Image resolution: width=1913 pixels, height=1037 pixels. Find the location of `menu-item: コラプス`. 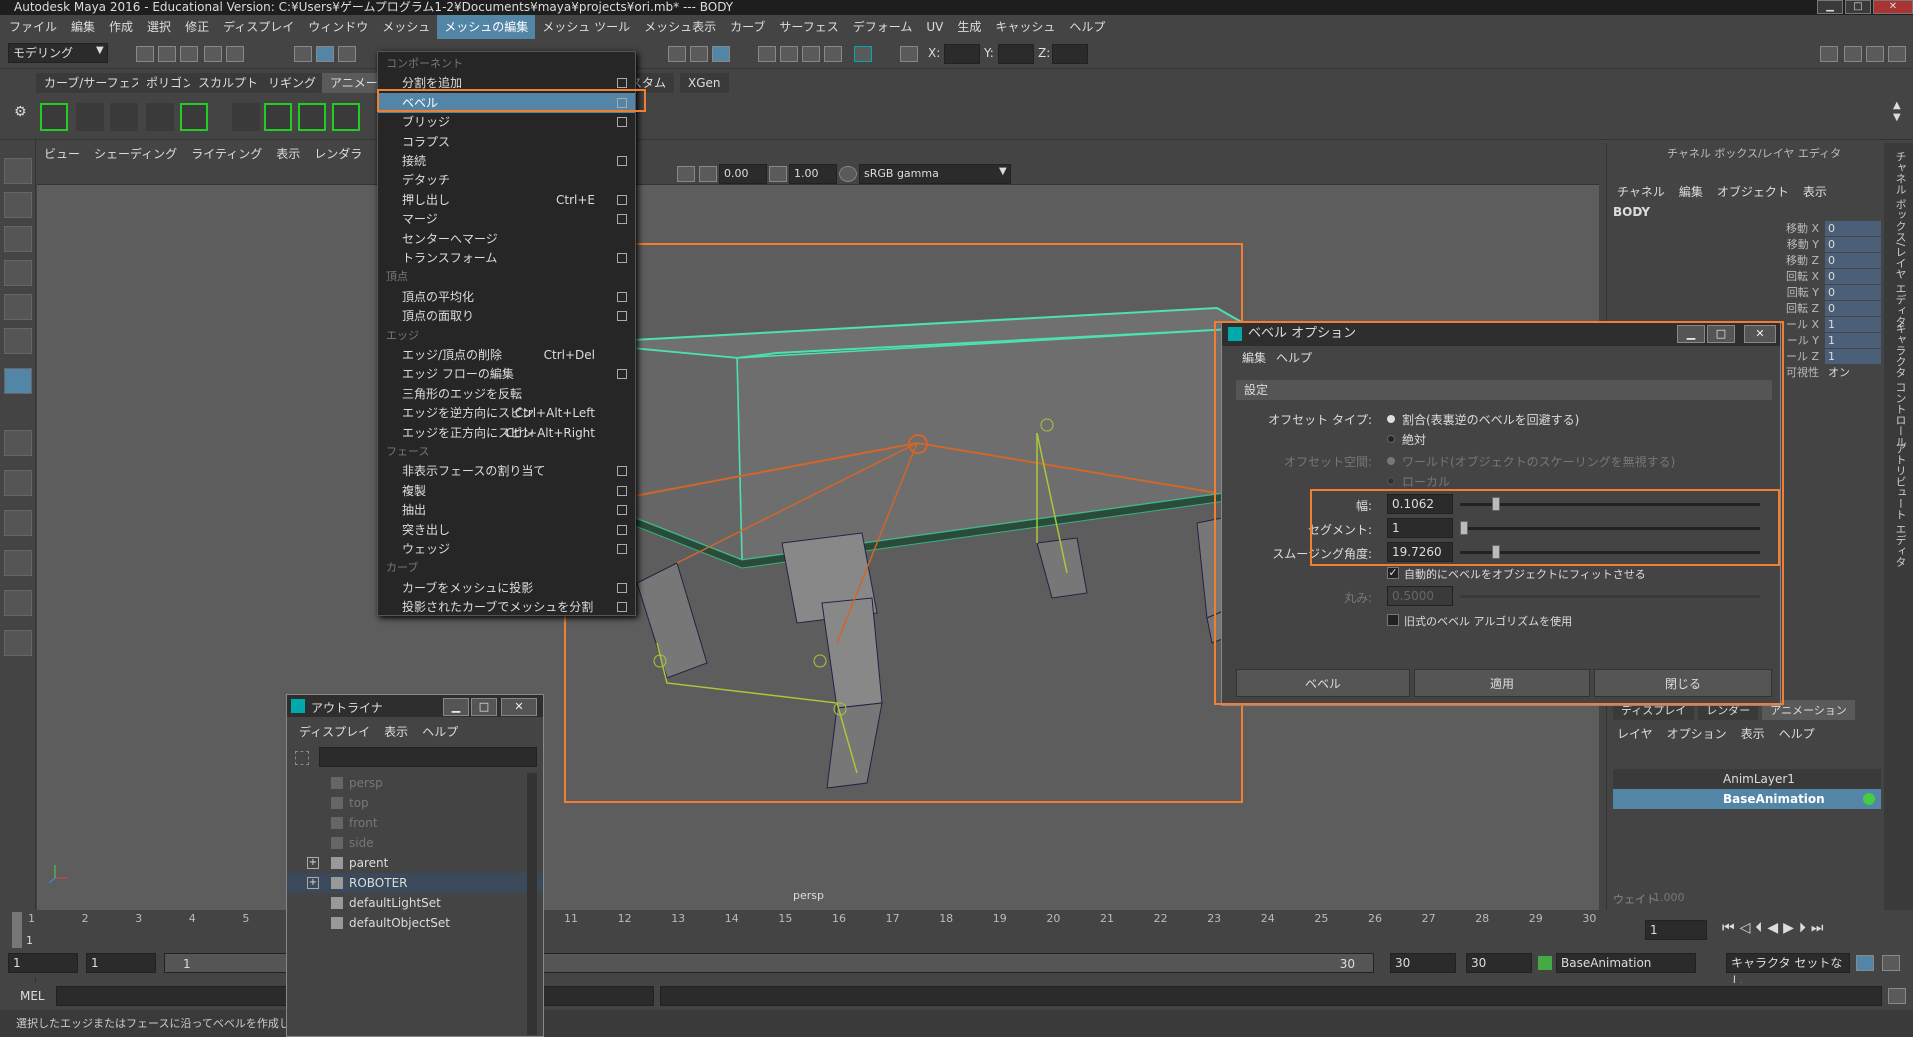

menu-item: コラプス is located at coordinates (506, 142).